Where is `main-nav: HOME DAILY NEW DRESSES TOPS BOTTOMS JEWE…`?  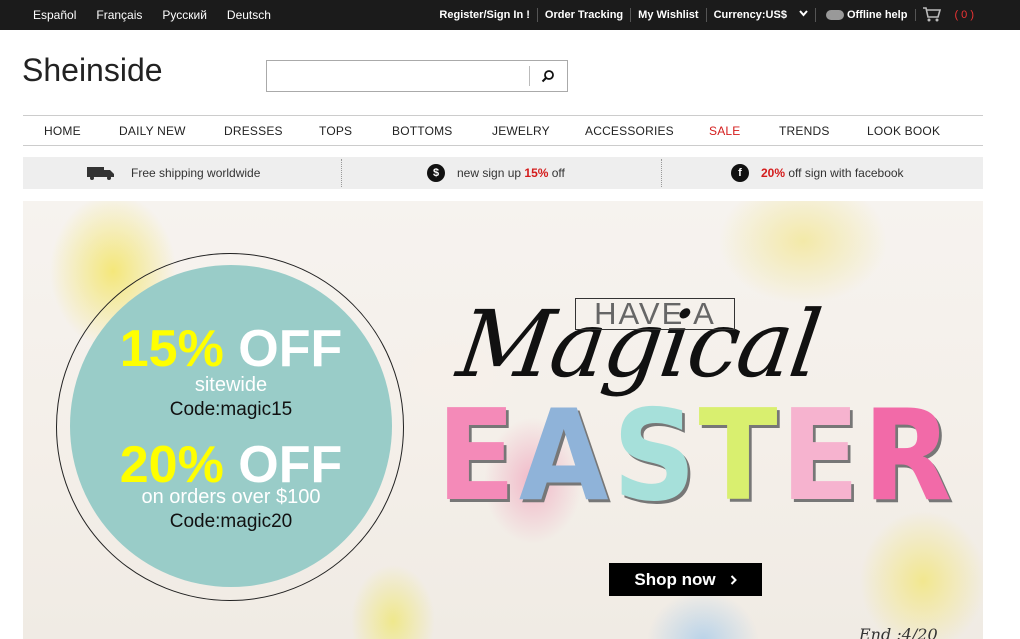 main-nav: HOME DAILY NEW DRESSES TOPS BOTTOMS JEWE… is located at coordinates (503, 130).